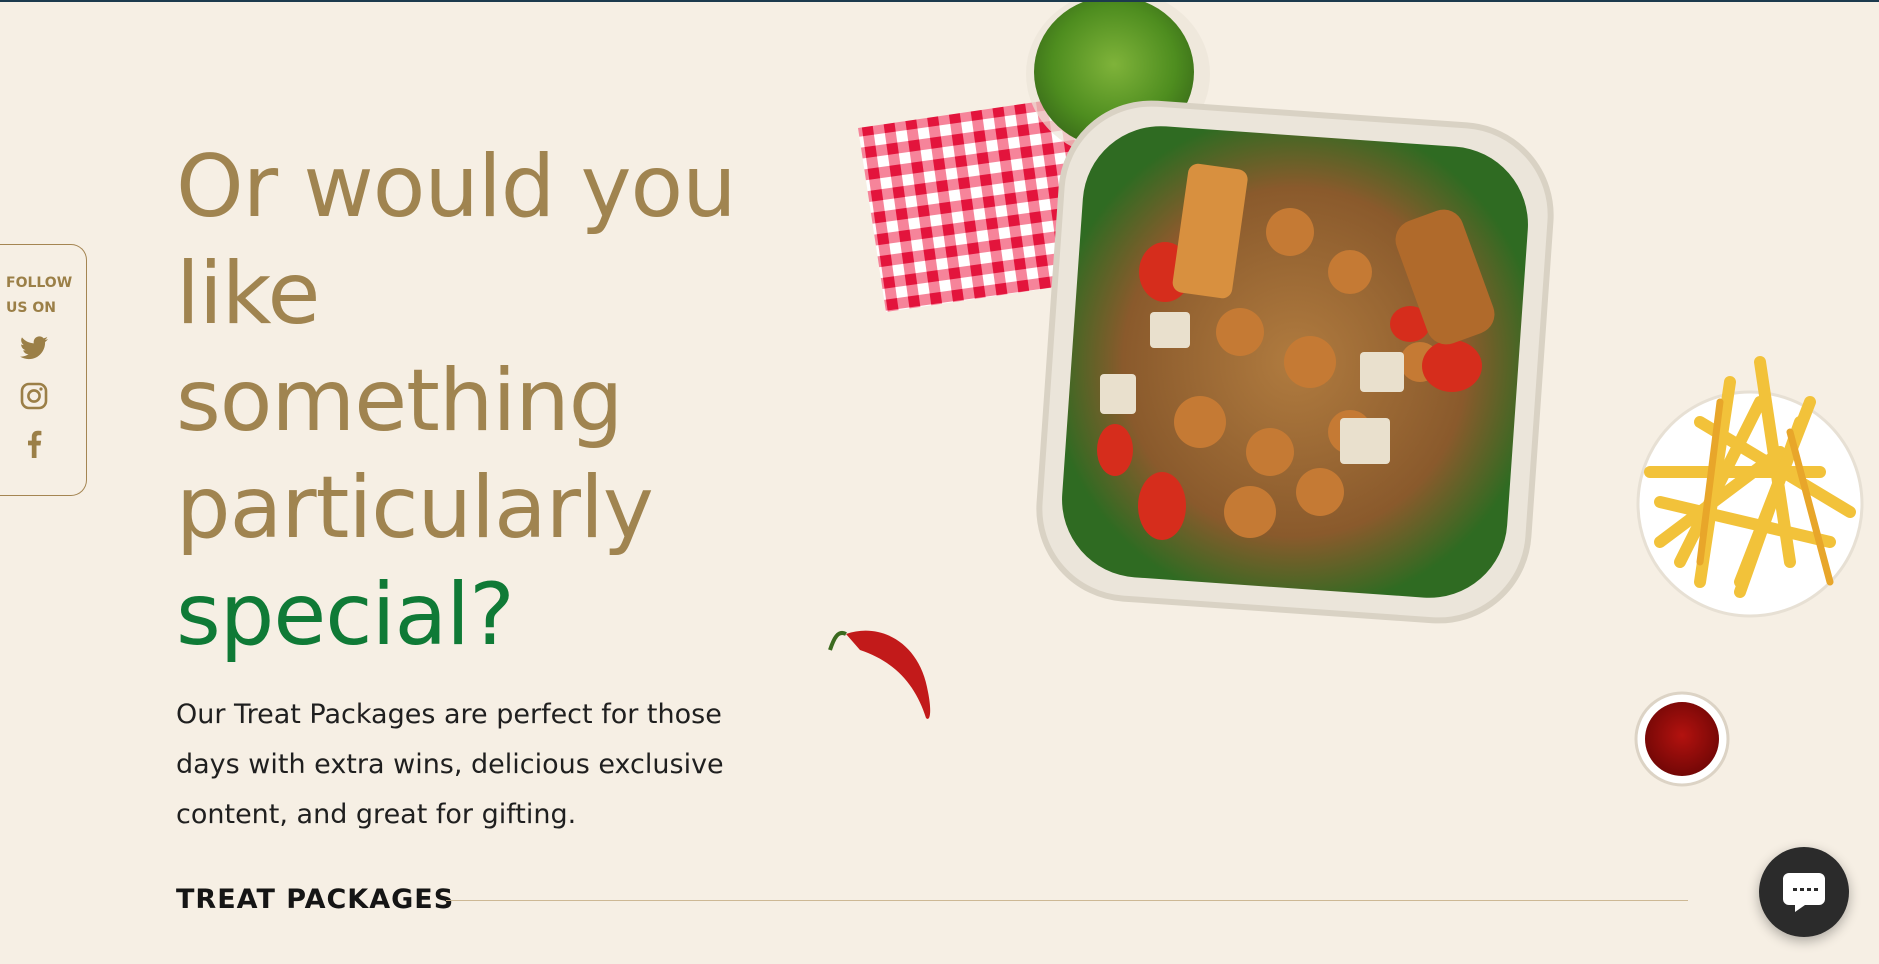  I want to click on chat-bubble-icon, so click(1804, 892).